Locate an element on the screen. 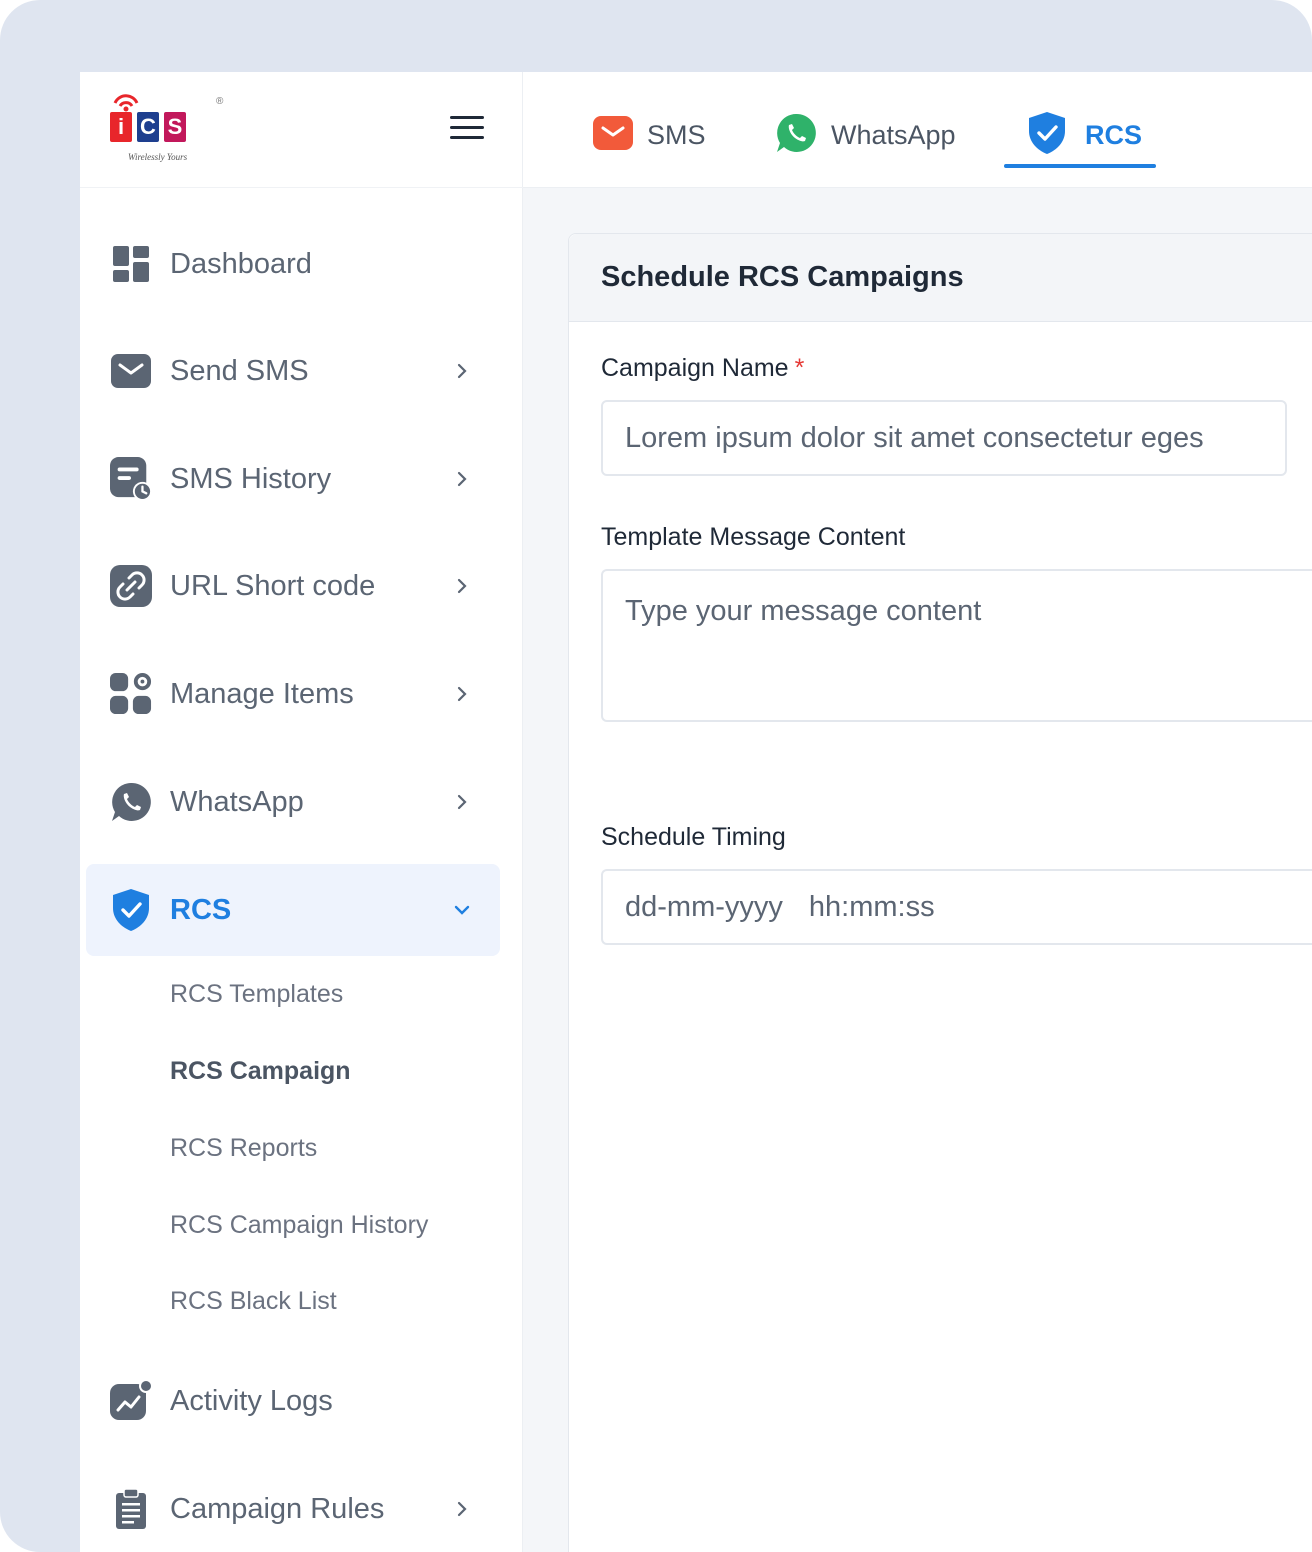  sidebar-item-whatsapp: WhatsApp is located at coordinates (293, 802).